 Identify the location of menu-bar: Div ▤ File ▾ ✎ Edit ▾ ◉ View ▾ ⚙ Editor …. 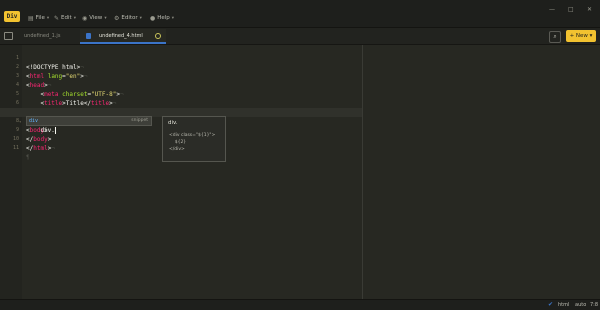
(300, 14).